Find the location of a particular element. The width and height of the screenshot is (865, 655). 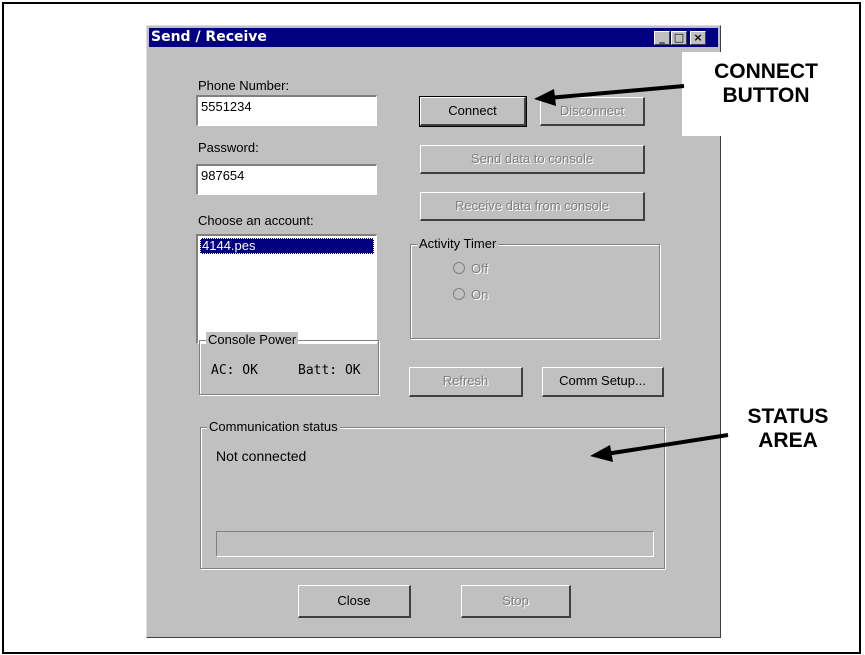

status-arrow-icon is located at coordinates (659, 447).